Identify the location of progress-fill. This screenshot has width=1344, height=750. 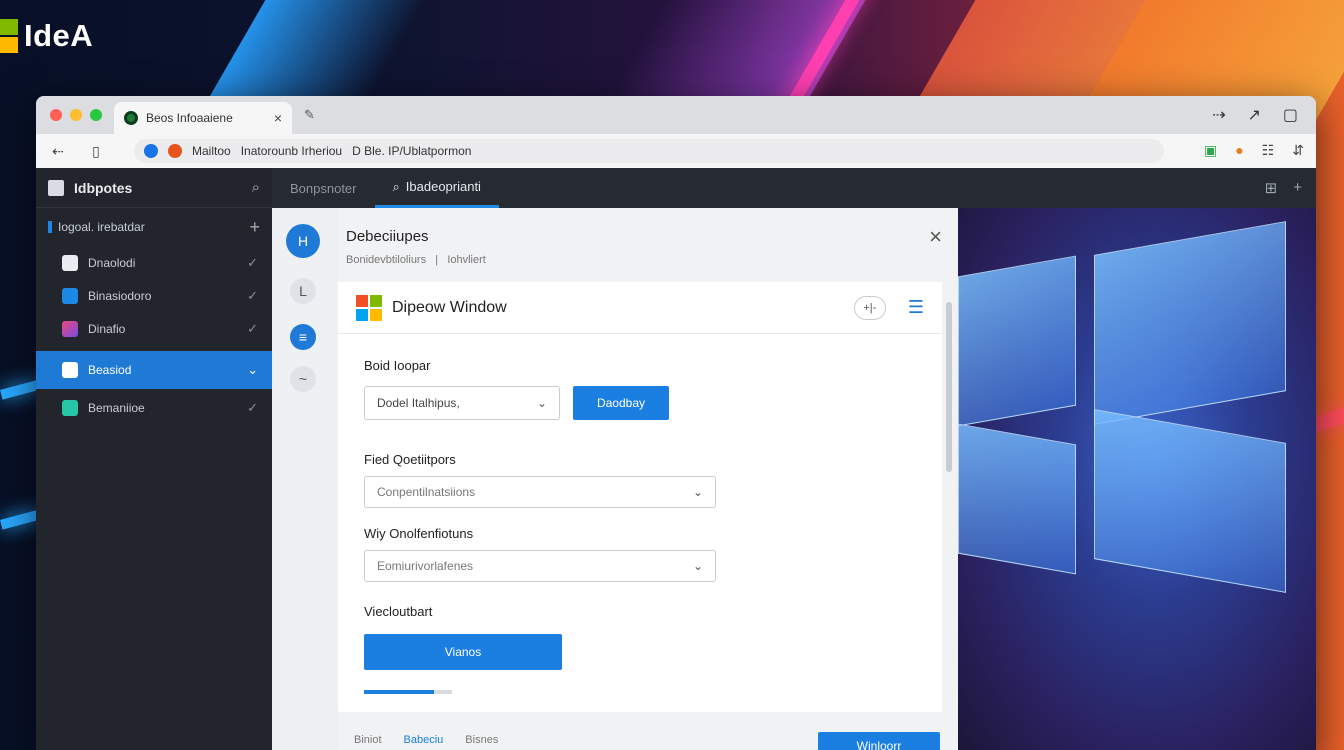
(399, 692).